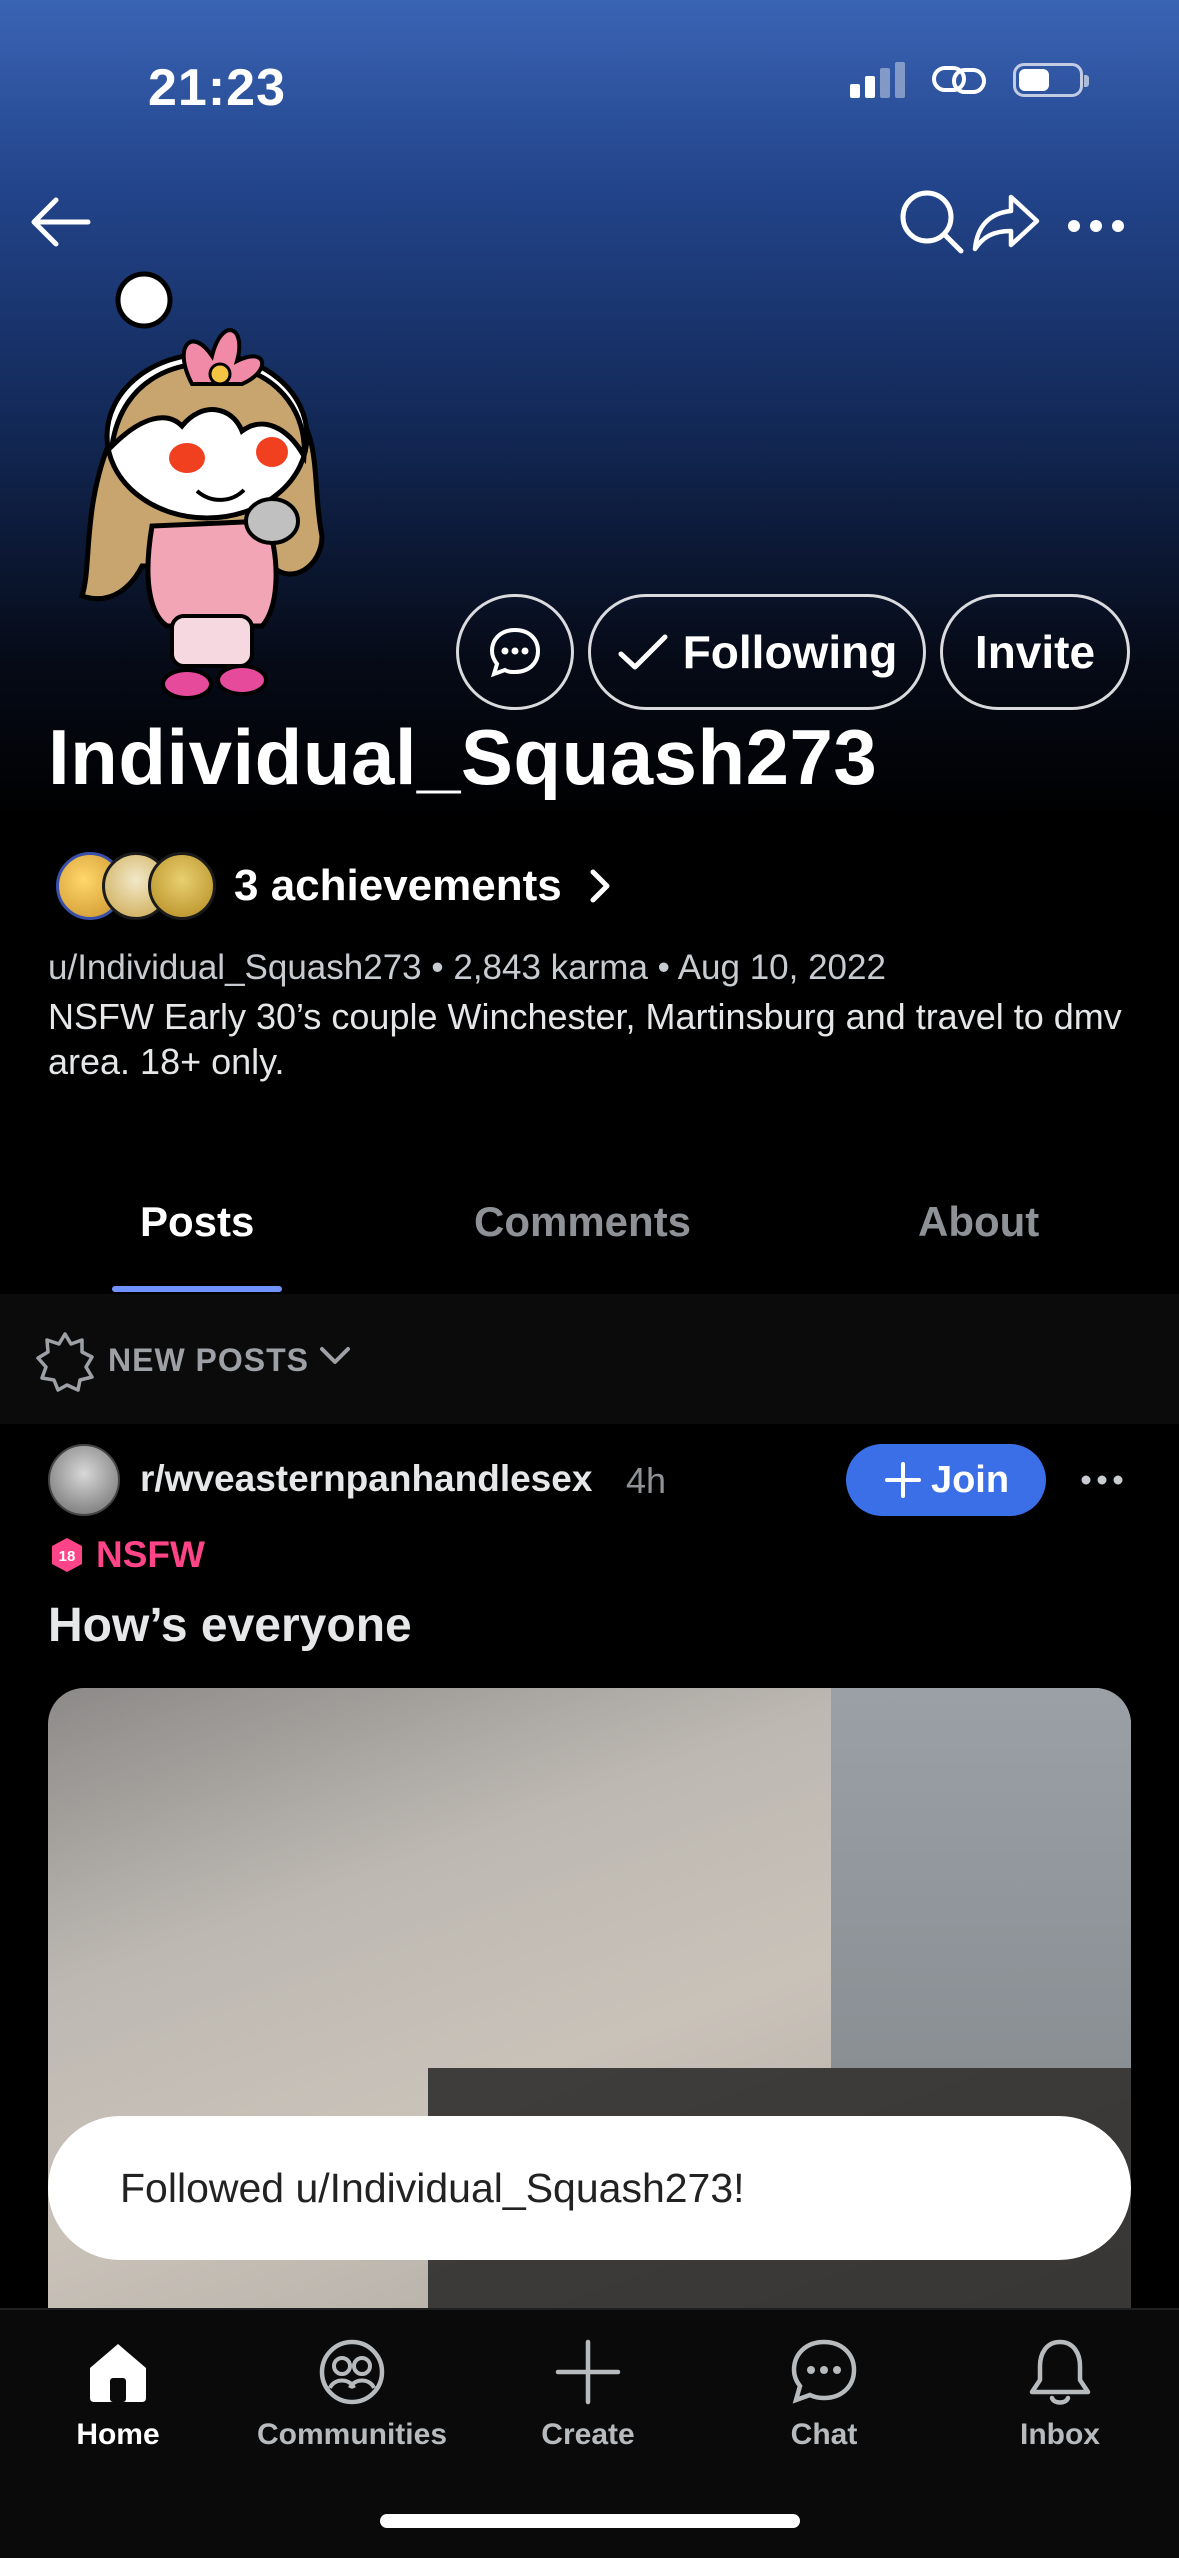 The height and width of the screenshot is (2558, 1179). What do you see at coordinates (197, 1222) in the screenshot?
I see `tab-posts: Posts` at bounding box center [197, 1222].